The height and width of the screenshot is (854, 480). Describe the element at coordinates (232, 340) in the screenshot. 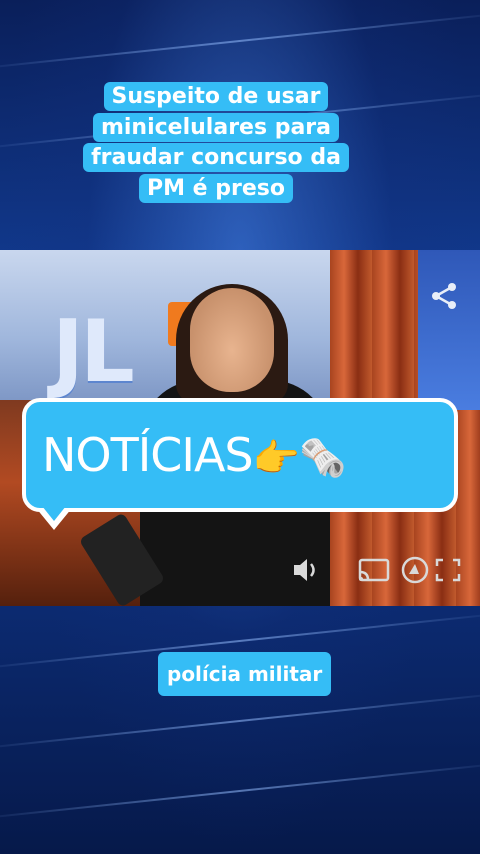

I see `news-anchor-face` at that location.